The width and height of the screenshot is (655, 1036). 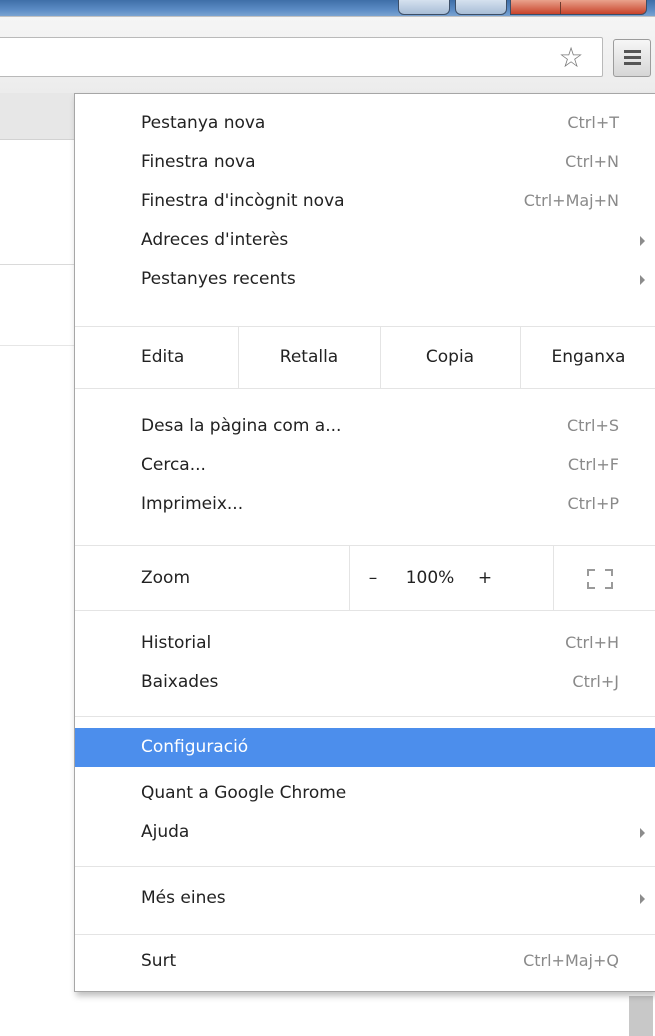 What do you see at coordinates (365, 682) in the screenshot?
I see `menu-item-downloads: Baixades Ctrl+J` at bounding box center [365, 682].